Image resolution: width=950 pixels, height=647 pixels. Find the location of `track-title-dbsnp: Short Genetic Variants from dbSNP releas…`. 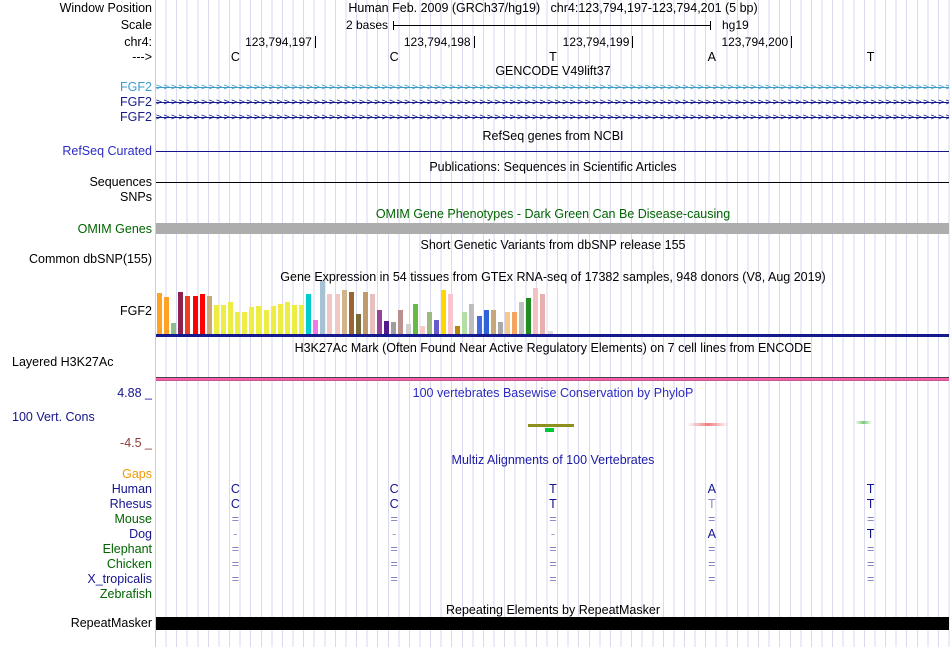

track-title-dbsnp: Short Genetic Variants from dbSNP releas… is located at coordinates (553, 245).